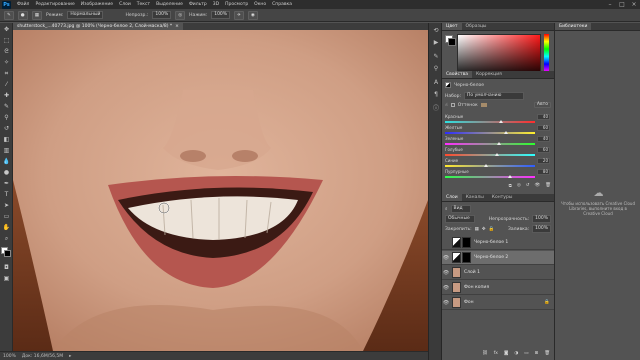 The image size is (640, 360). What do you see at coordinates (452, 26) in the screenshot?
I see `tab-color: Цвет` at bounding box center [452, 26].